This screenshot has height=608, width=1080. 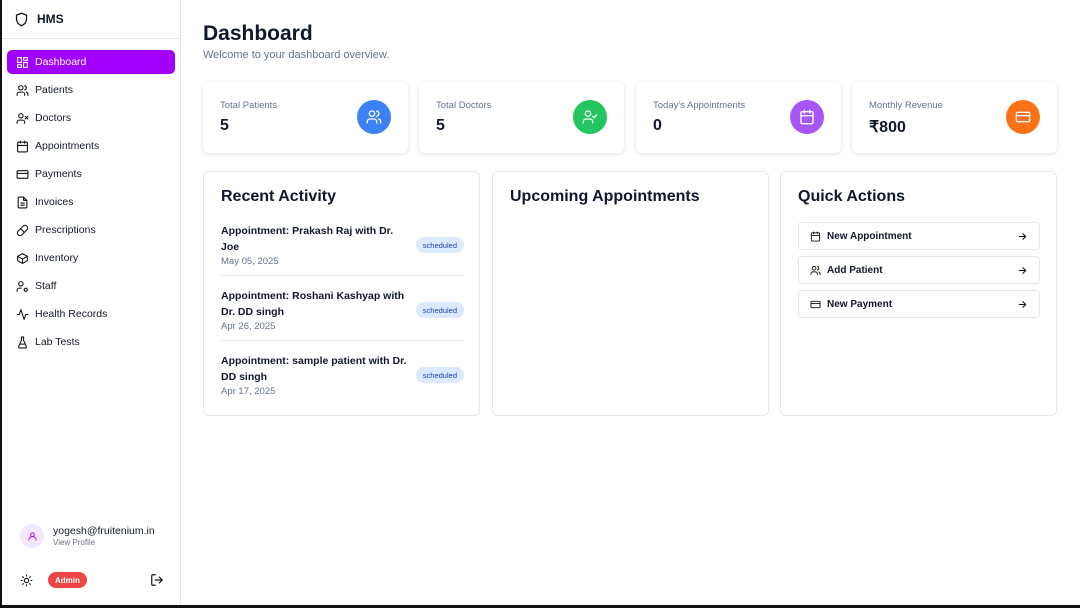 I want to click on sidebar-item-appointments: Appointments, so click(x=91, y=146).